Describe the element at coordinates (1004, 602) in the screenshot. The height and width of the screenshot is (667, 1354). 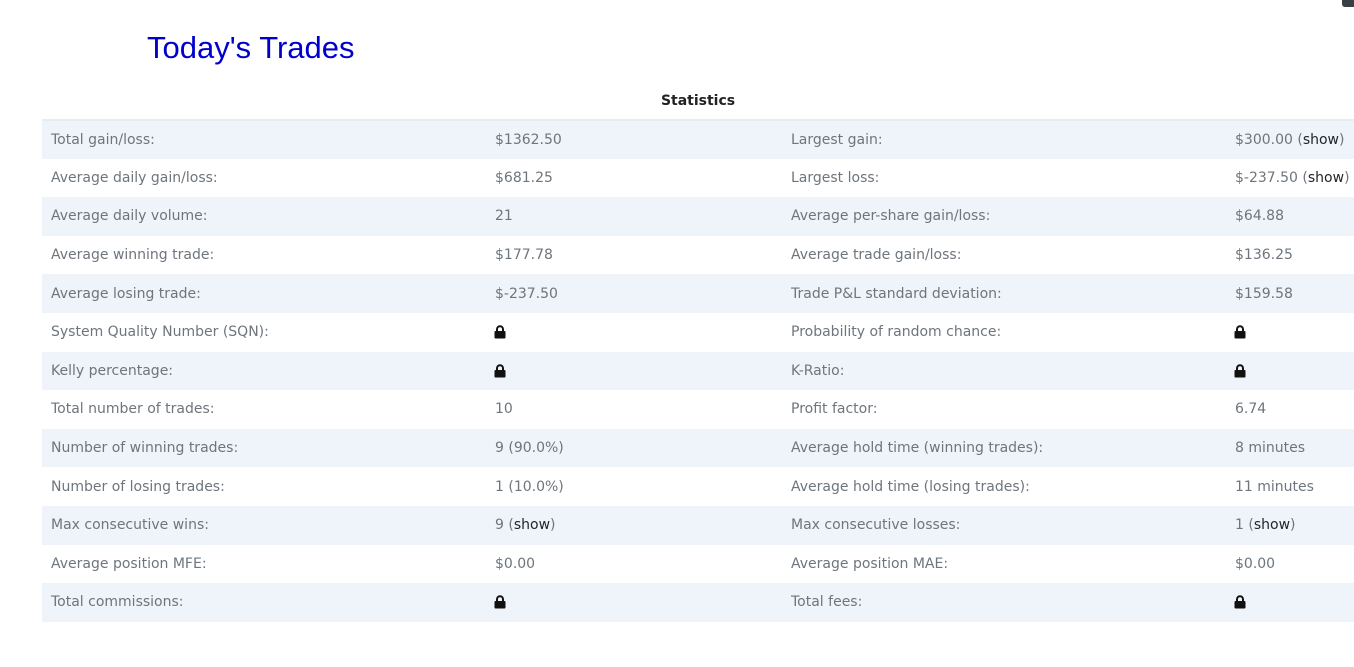
I see `stat-label: Total fees:` at that location.